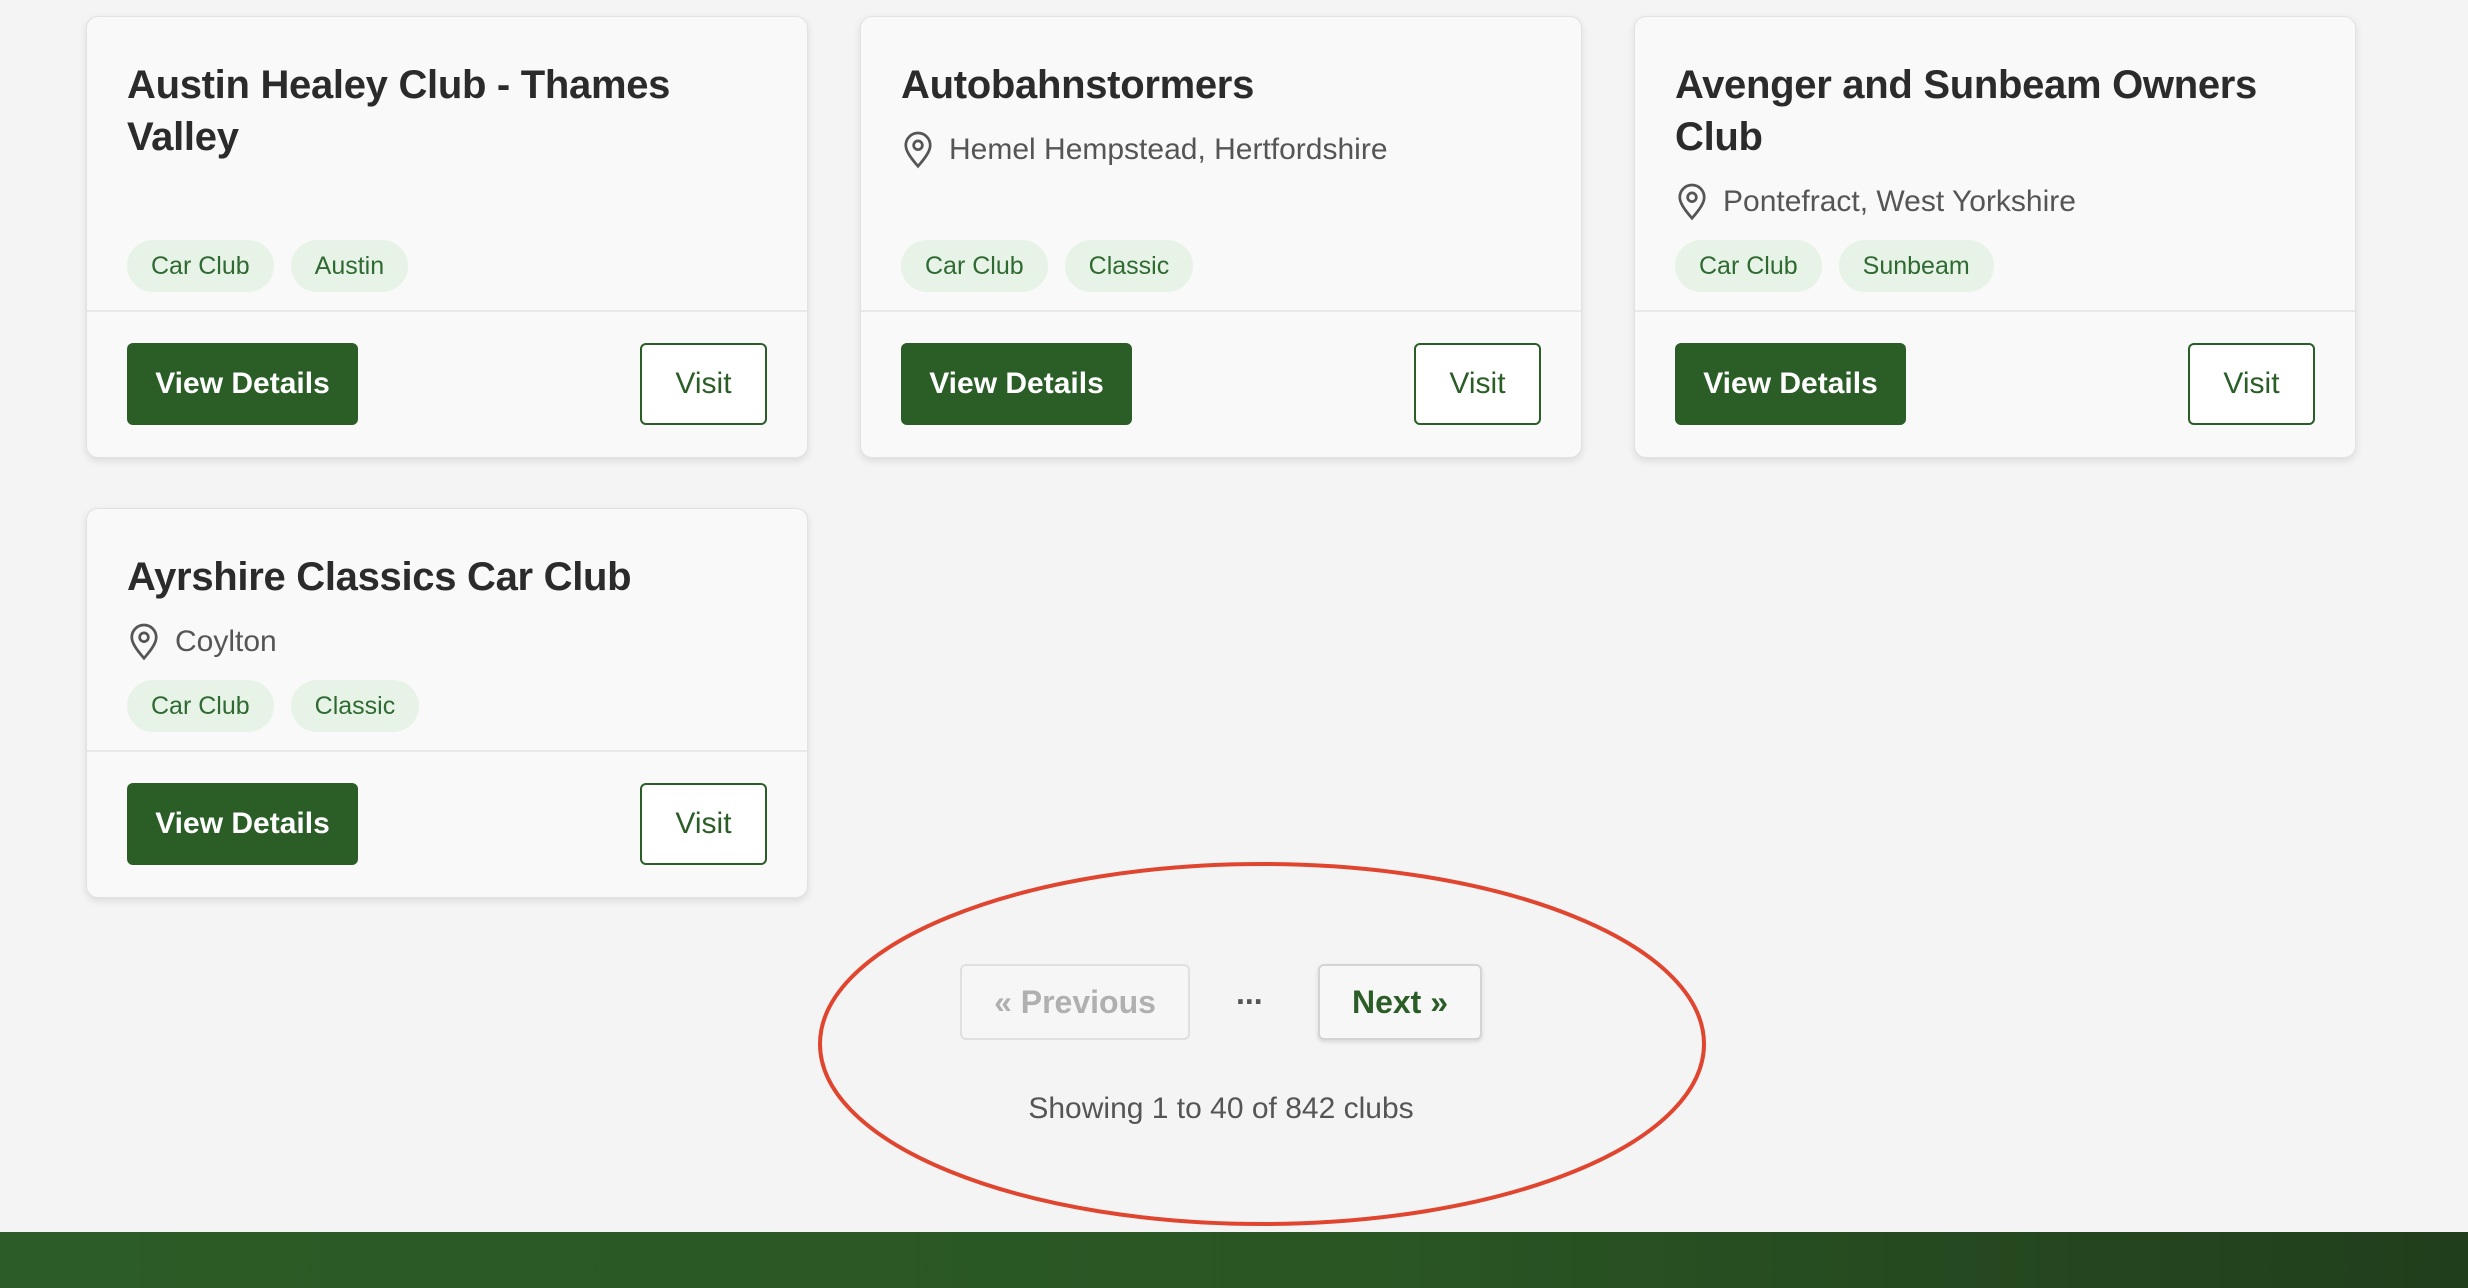 The image size is (2468, 1288). I want to click on location-text: Coylton, so click(226, 641).